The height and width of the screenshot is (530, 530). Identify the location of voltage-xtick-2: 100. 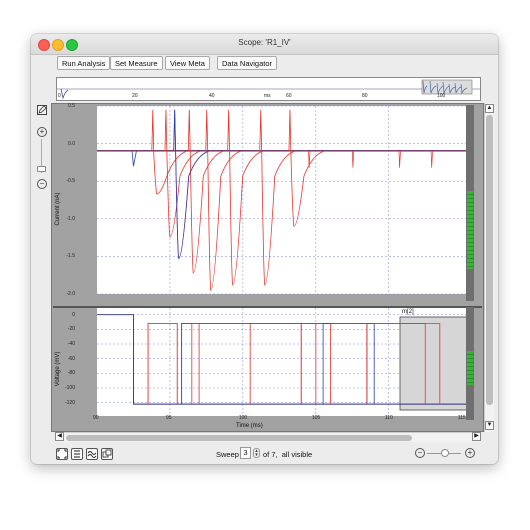
(243, 418).